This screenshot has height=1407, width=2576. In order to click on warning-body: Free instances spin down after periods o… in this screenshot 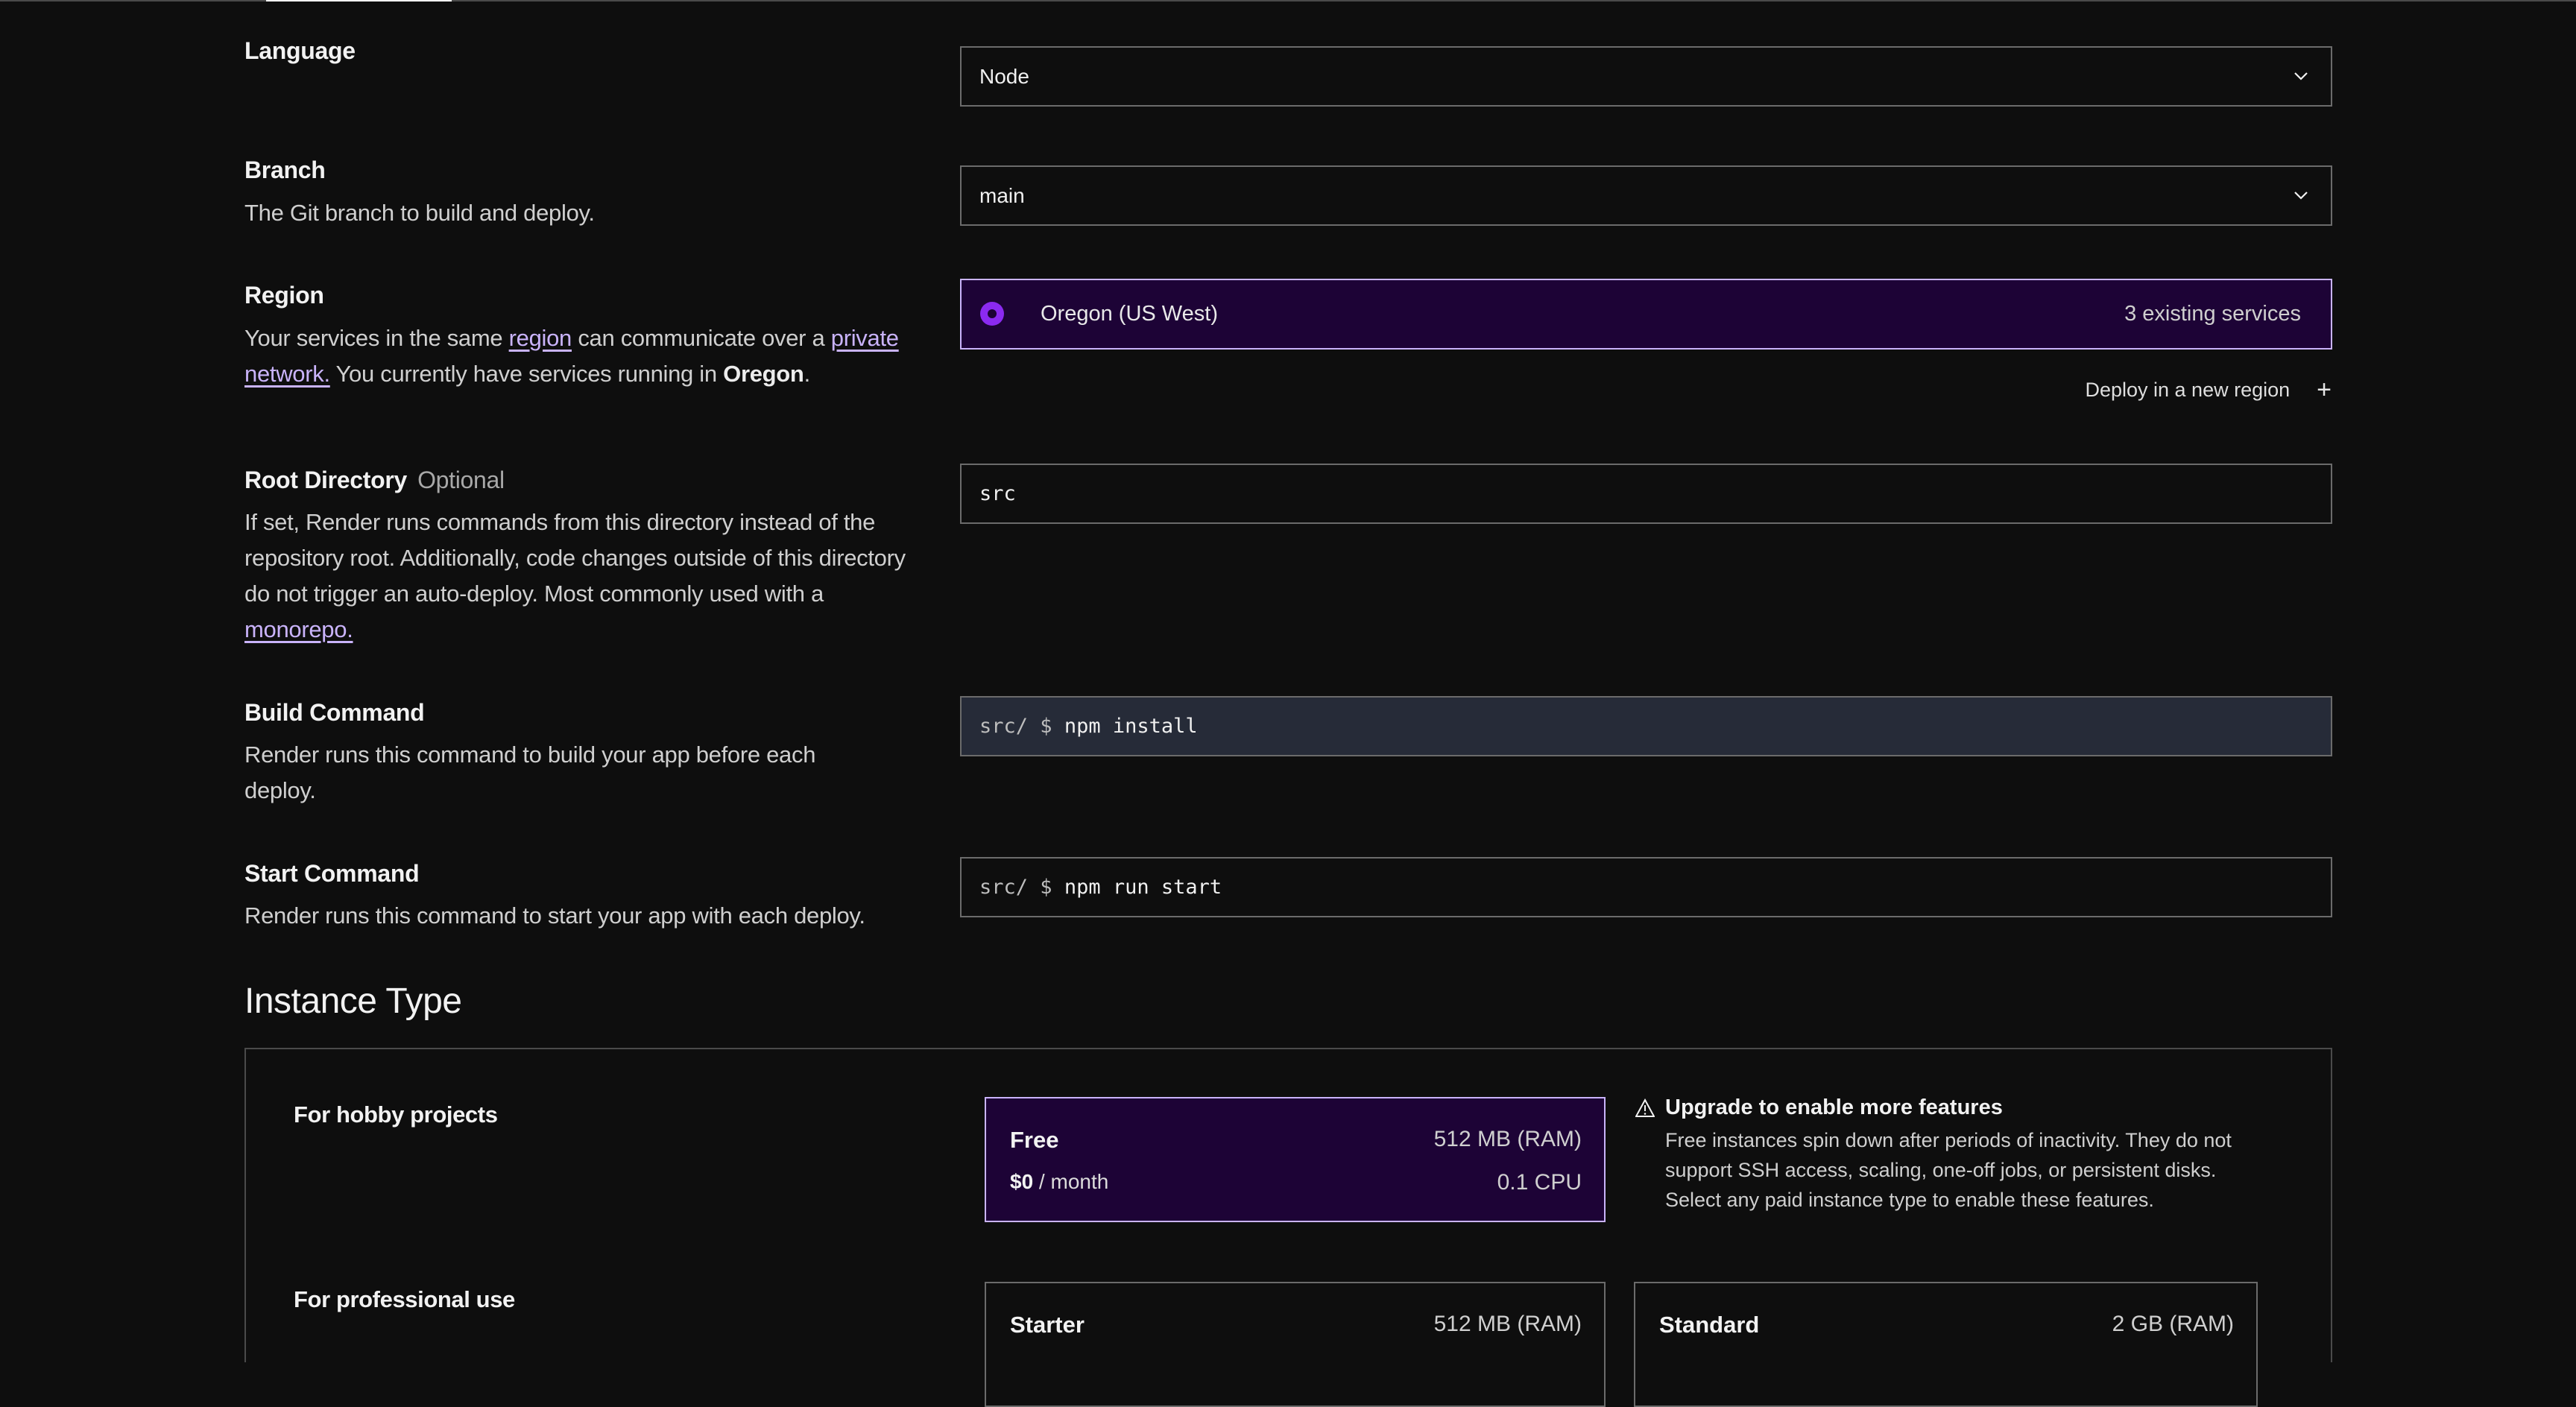, I will do `click(1948, 1170)`.